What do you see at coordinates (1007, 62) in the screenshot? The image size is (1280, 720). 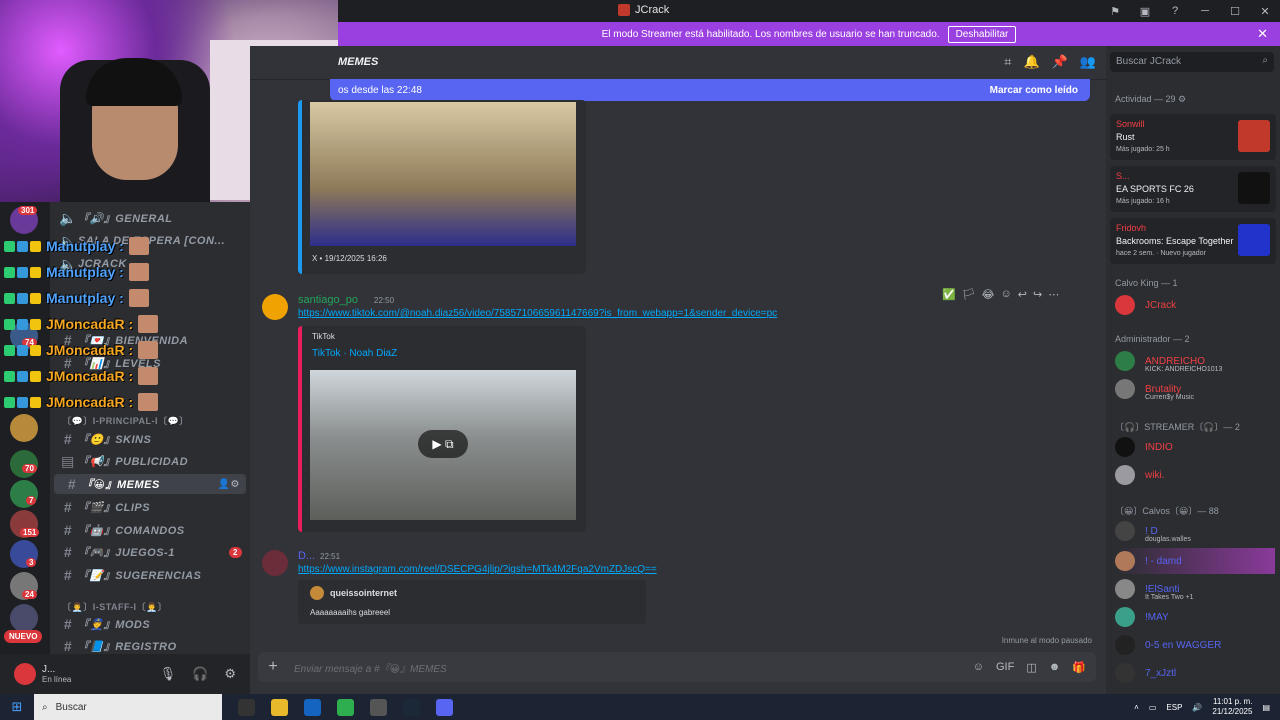 I see `threads-icon: ⌗` at bounding box center [1007, 62].